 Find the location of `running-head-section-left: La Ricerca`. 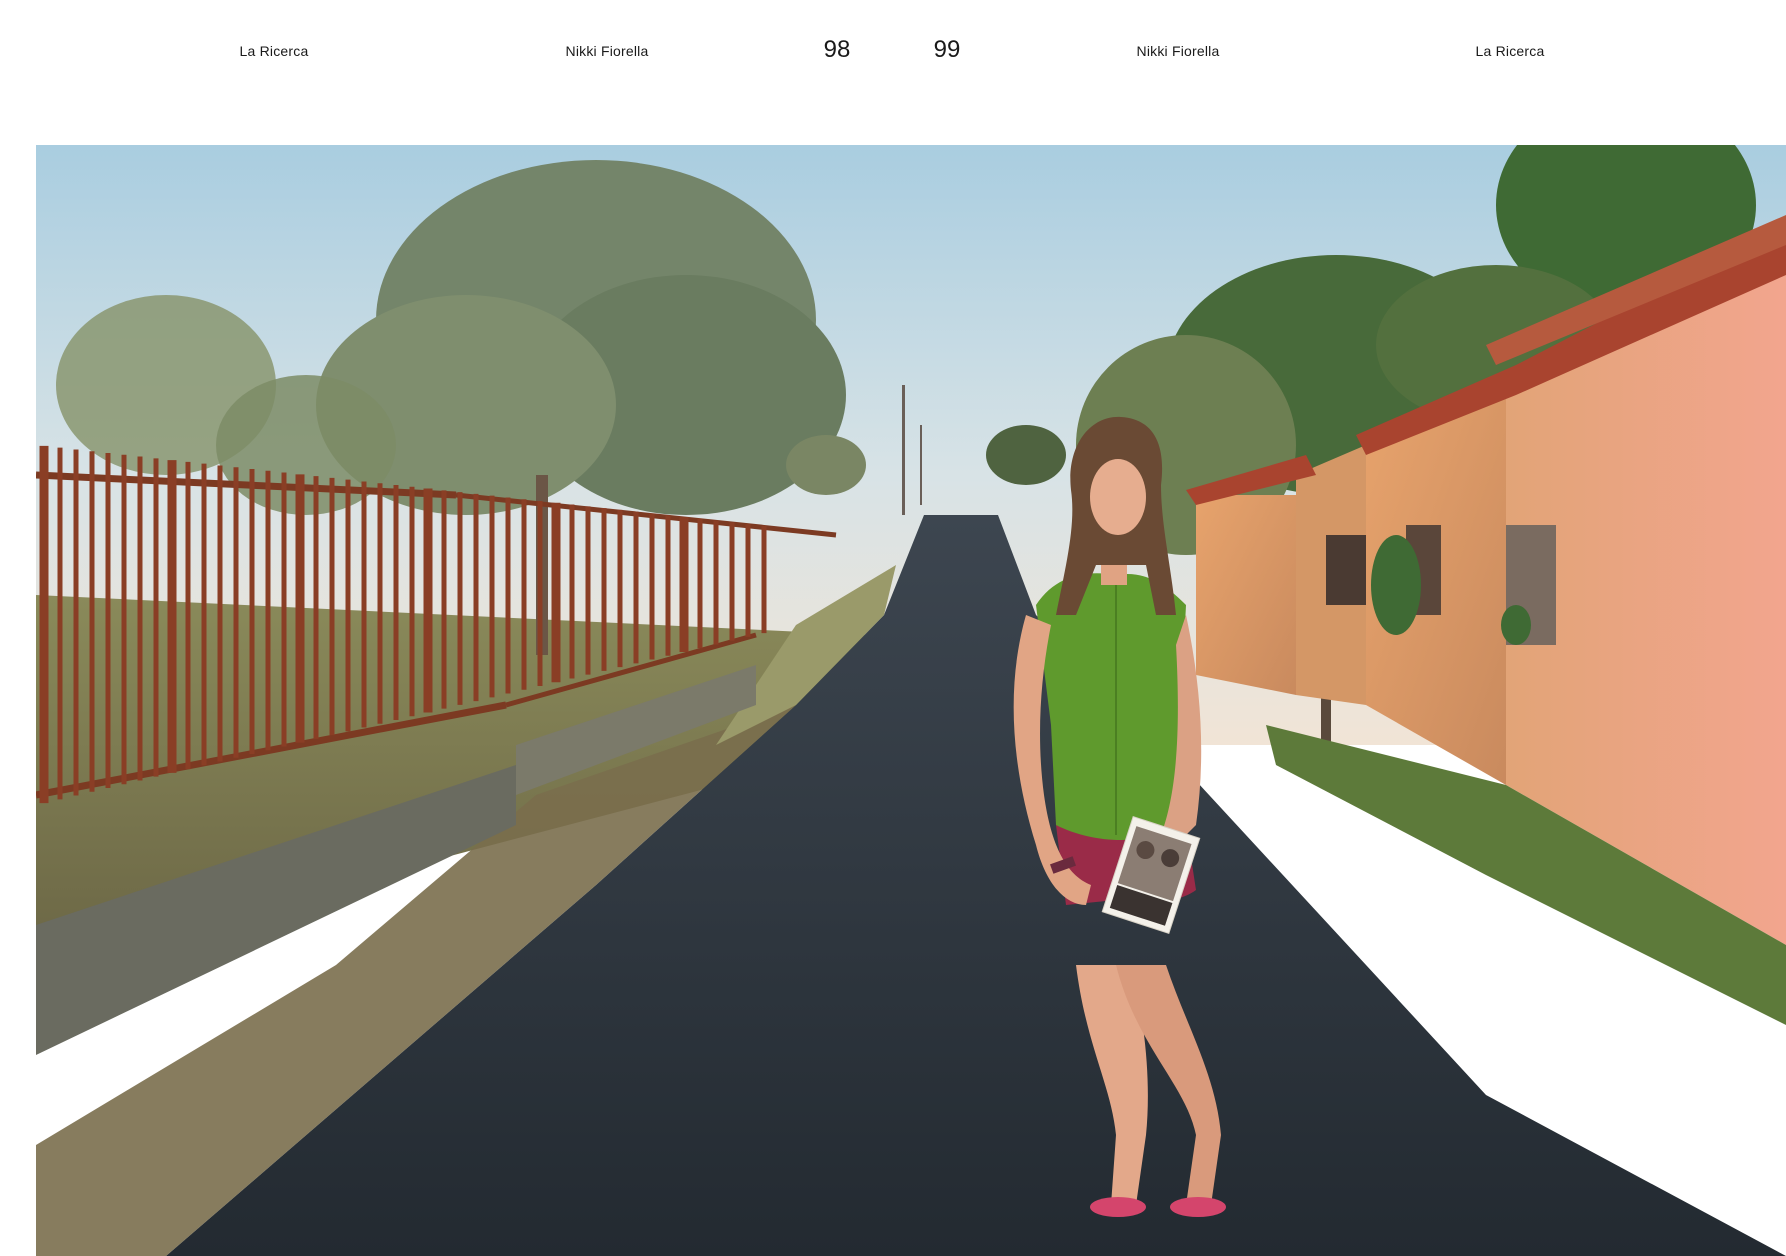

running-head-section-left: La Ricerca is located at coordinates (274, 51).